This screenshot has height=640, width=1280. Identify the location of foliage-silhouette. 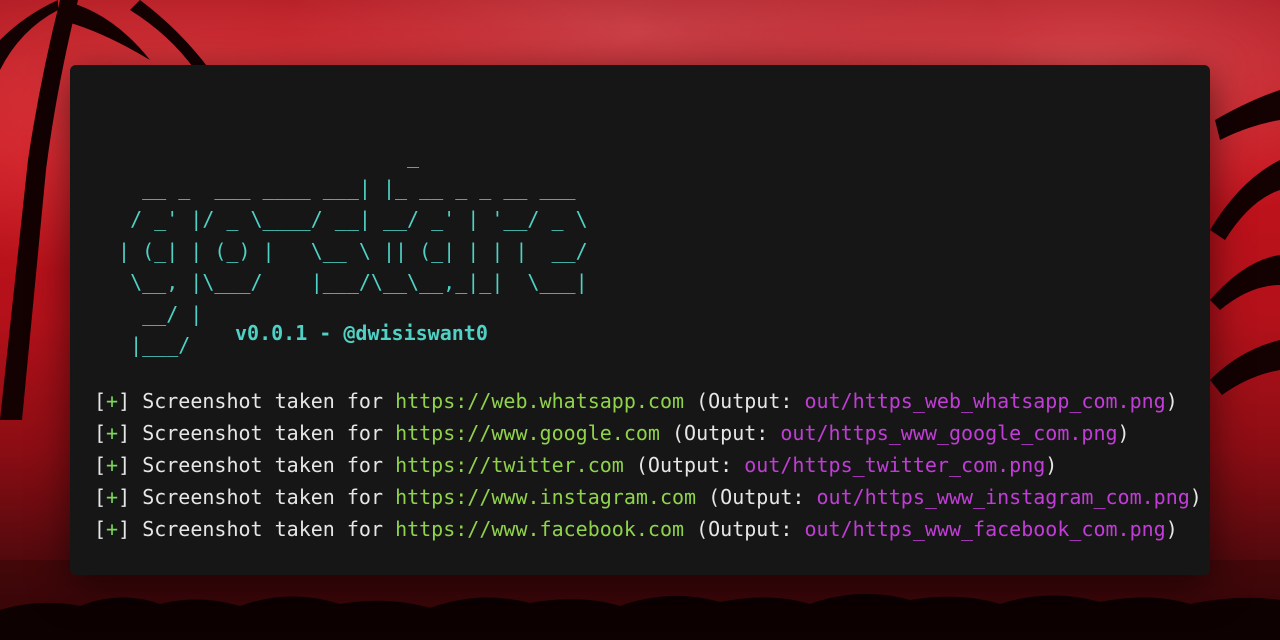
(640, 616).